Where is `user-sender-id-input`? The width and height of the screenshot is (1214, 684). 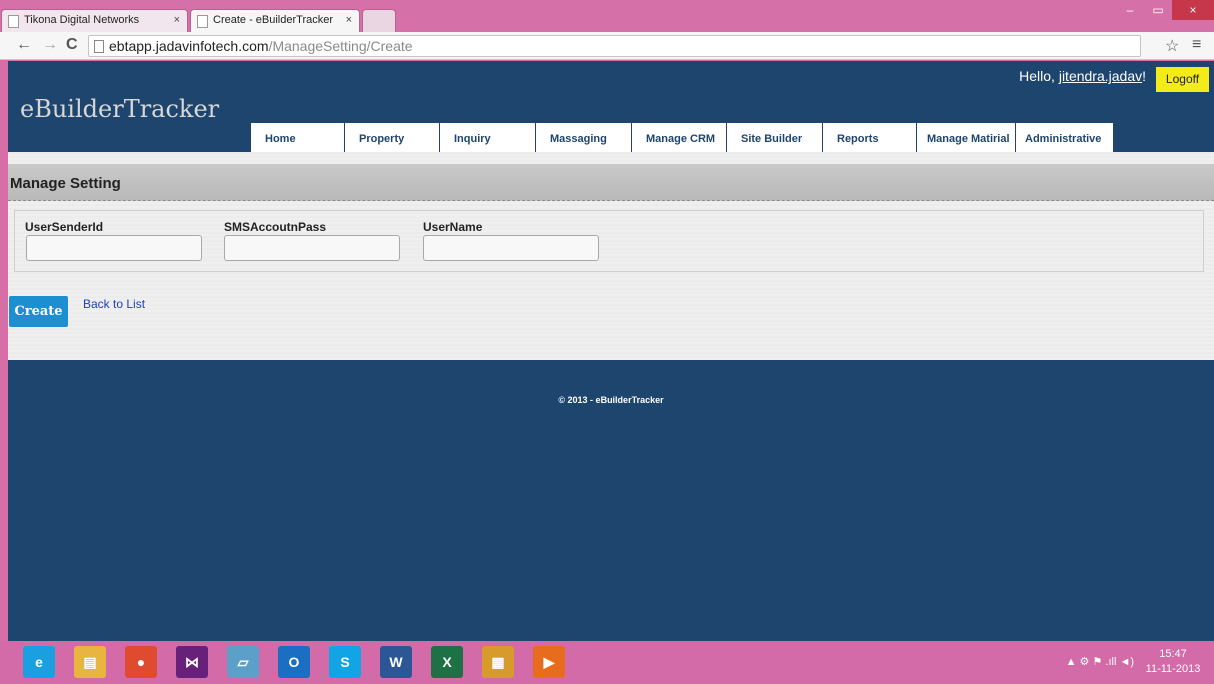
user-sender-id-input is located at coordinates (114, 248).